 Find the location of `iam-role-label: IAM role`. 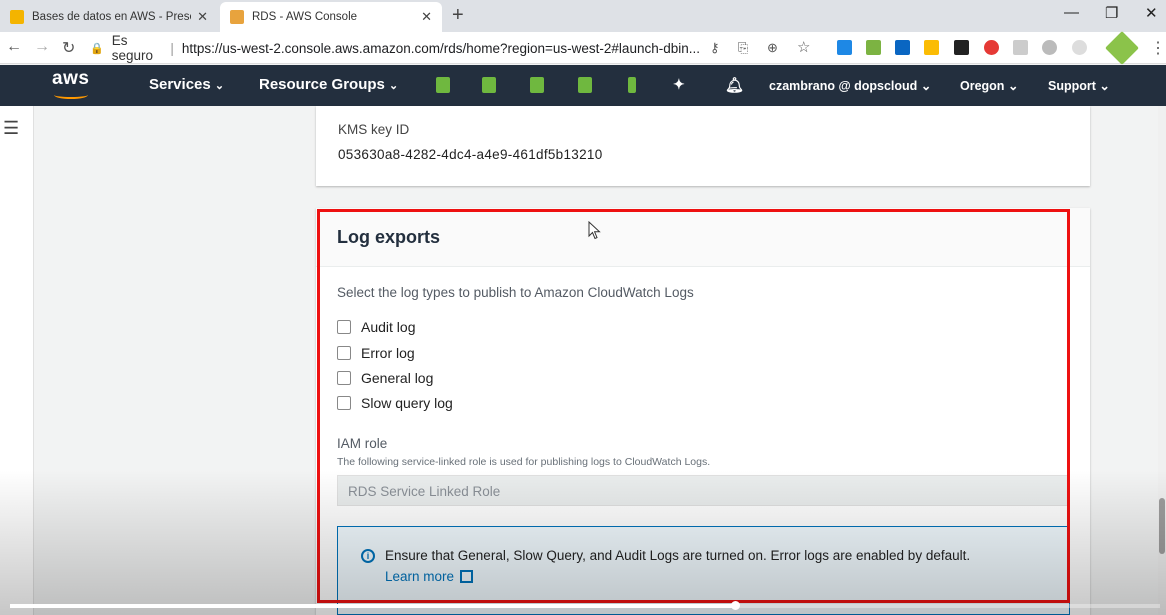

iam-role-label: IAM role is located at coordinates (362, 443).